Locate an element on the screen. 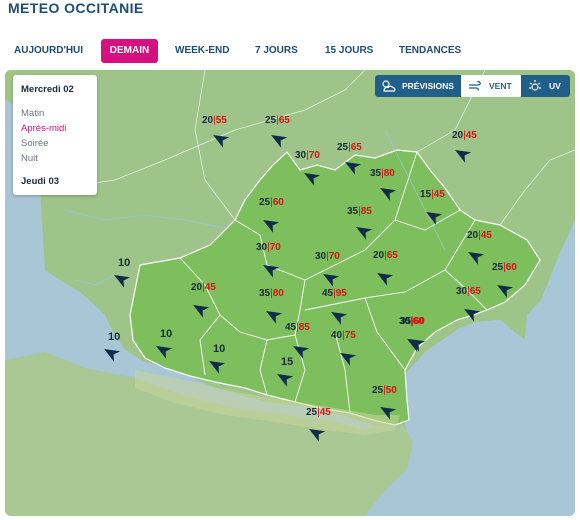  wind-label: 30|70 is located at coordinates (327, 257).